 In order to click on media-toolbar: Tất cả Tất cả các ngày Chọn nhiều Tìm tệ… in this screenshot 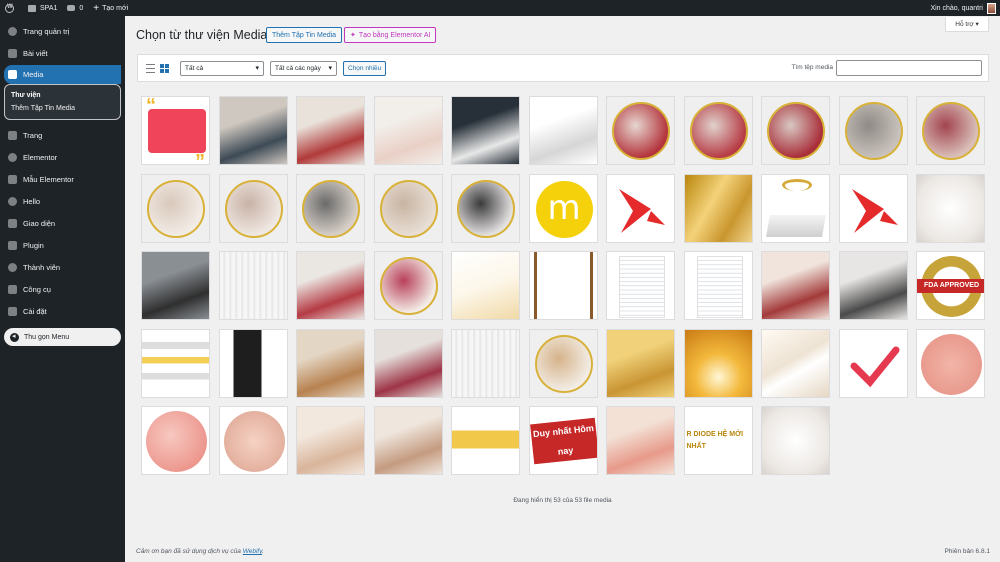, I will do `click(563, 68)`.